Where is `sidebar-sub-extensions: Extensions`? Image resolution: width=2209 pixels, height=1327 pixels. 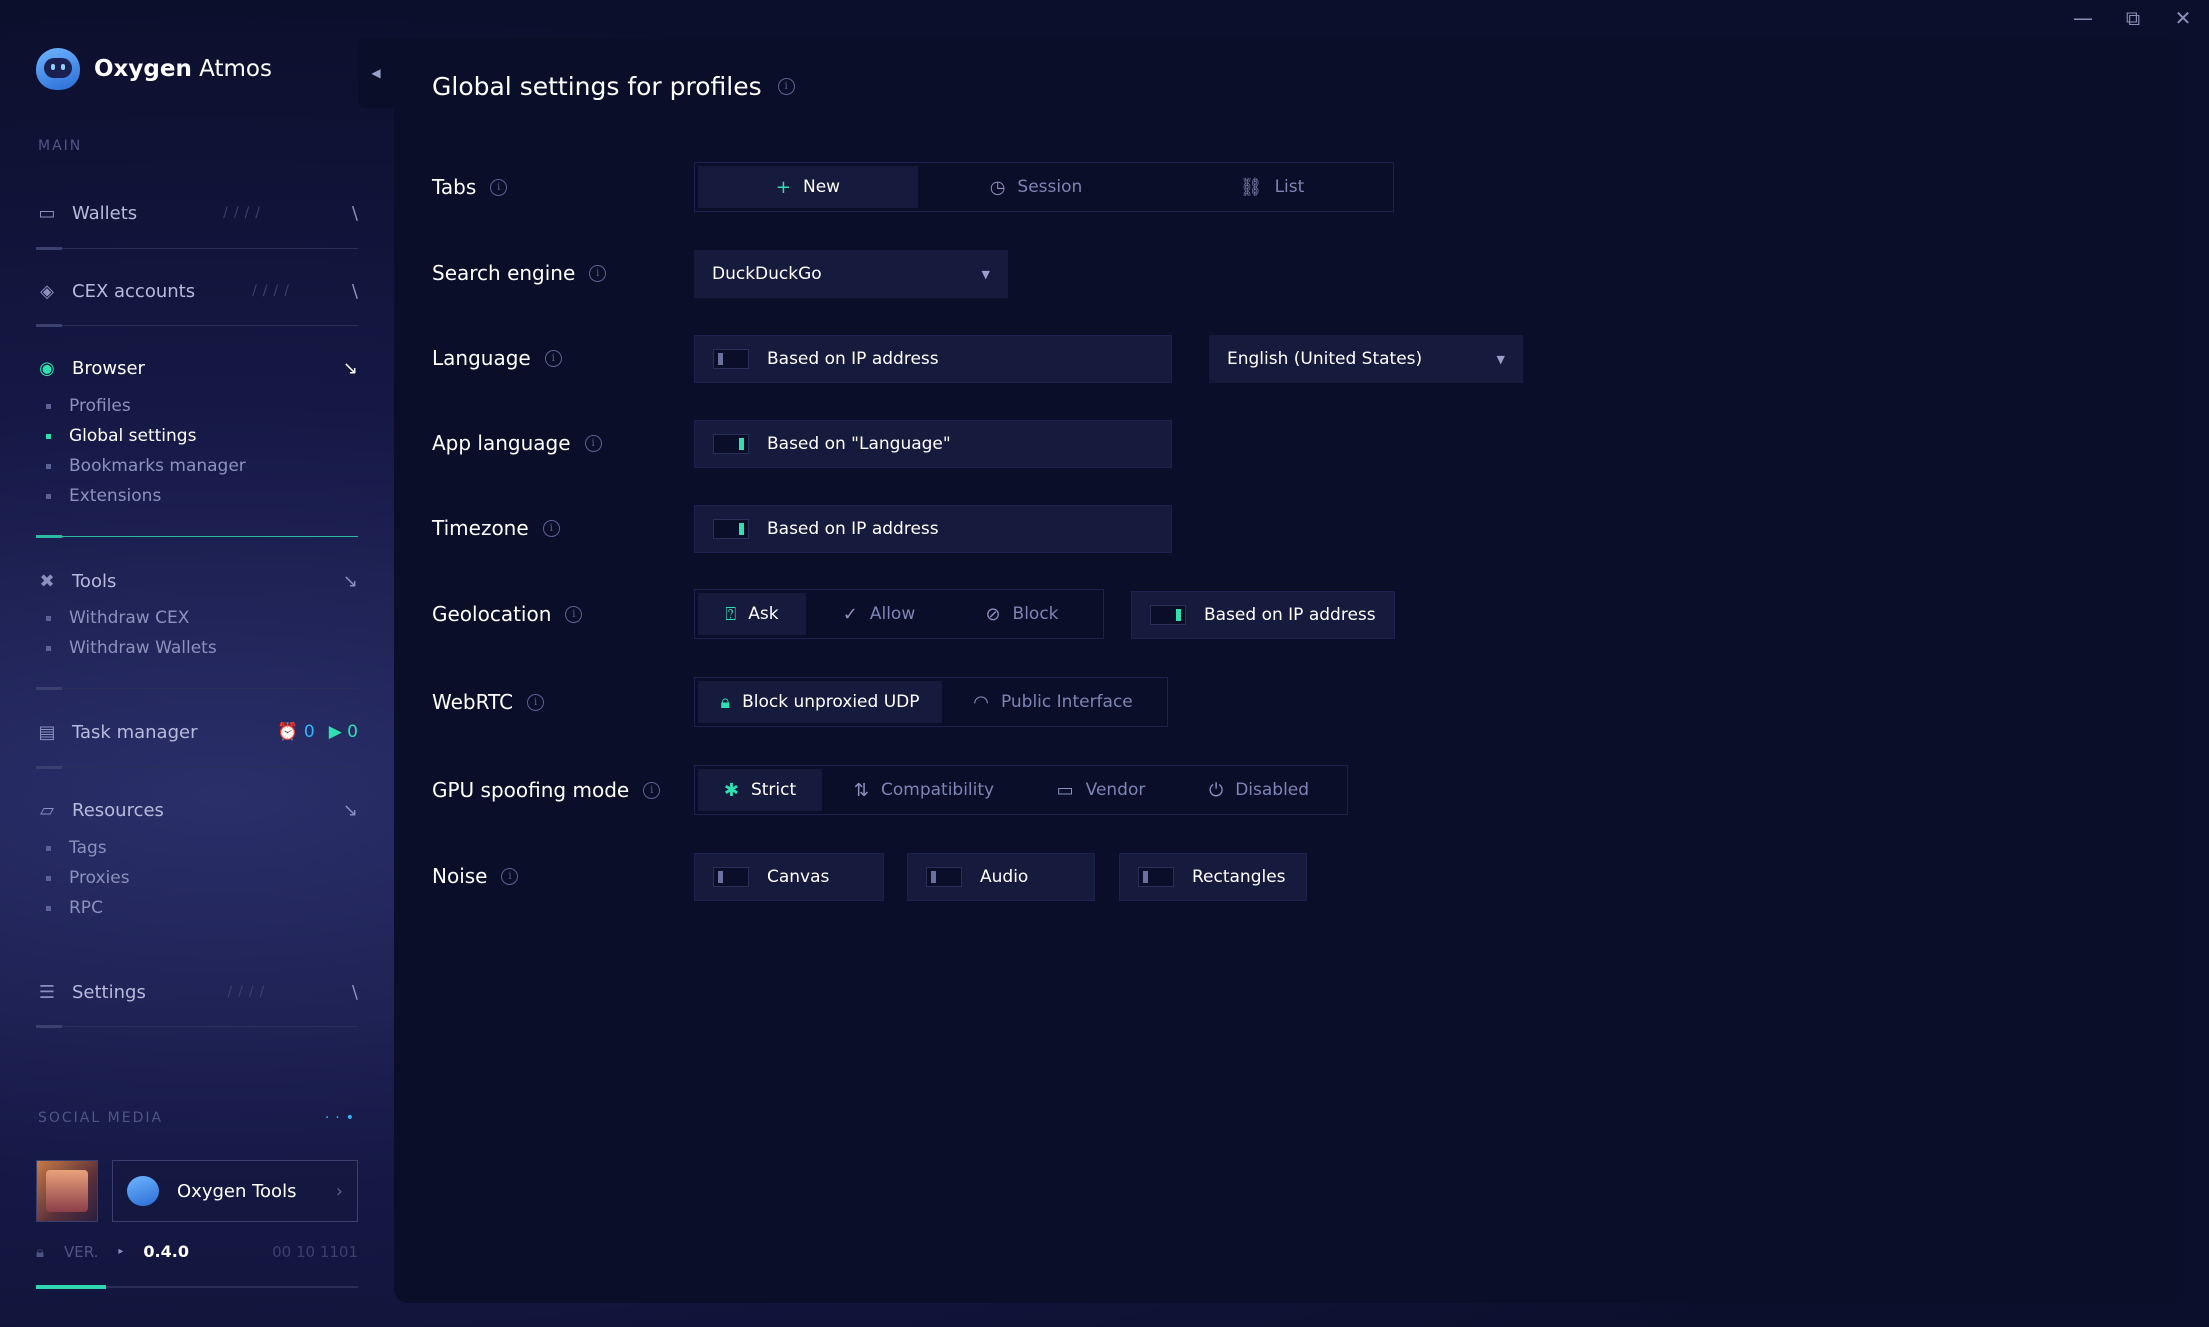
sidebar-sub-extensions: Extensions is located at coordinates (103, 496).